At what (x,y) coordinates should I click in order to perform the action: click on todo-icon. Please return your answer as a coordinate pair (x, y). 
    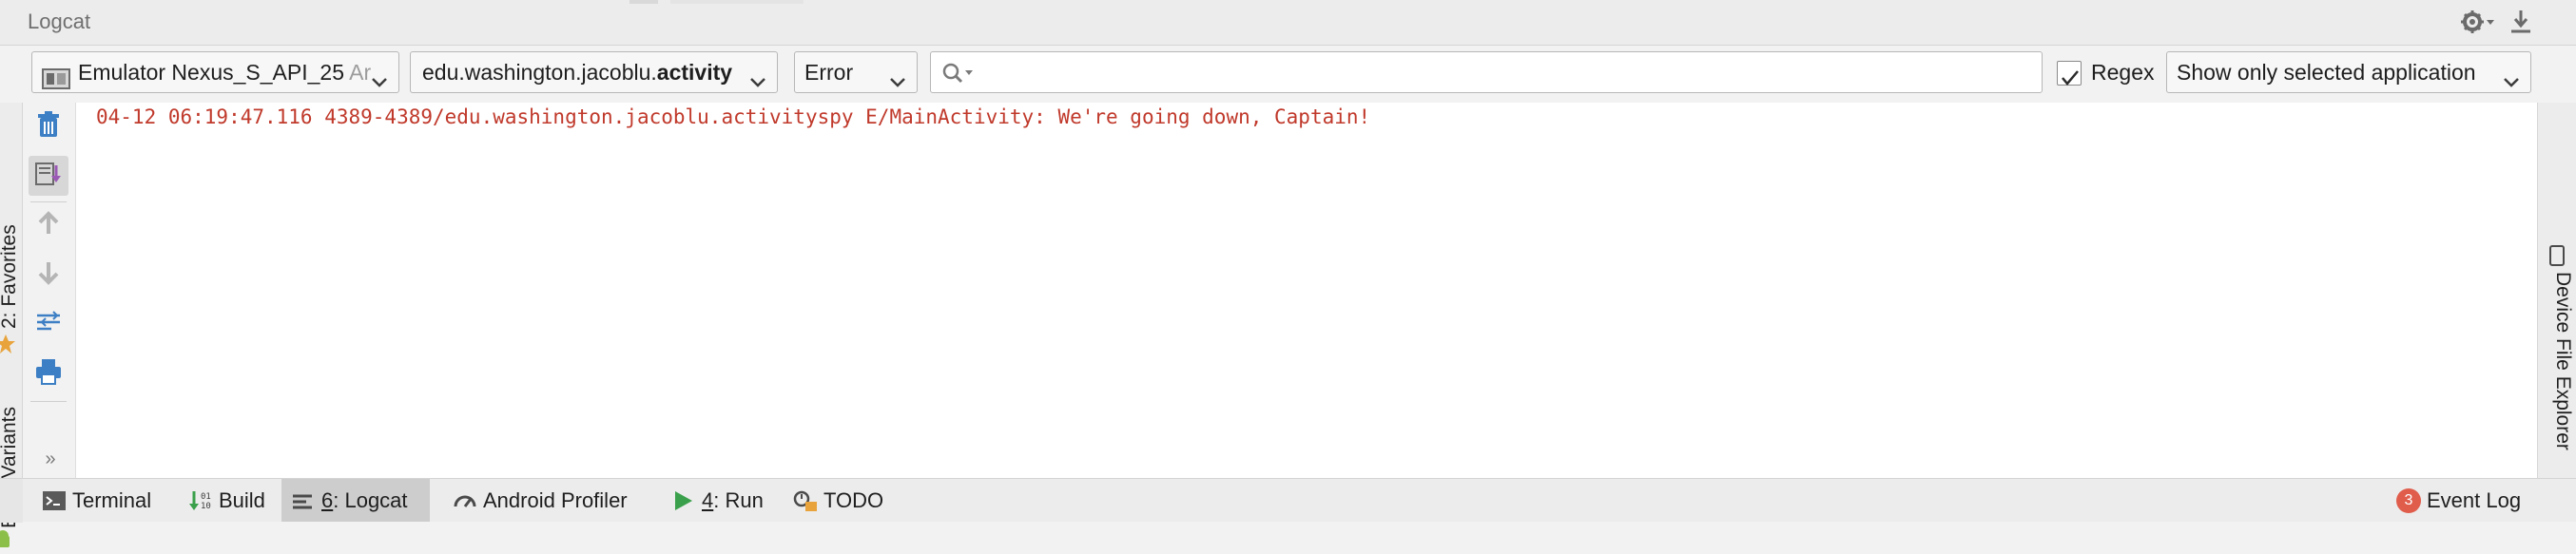
    Looking at the image, I should click on (805, 501).